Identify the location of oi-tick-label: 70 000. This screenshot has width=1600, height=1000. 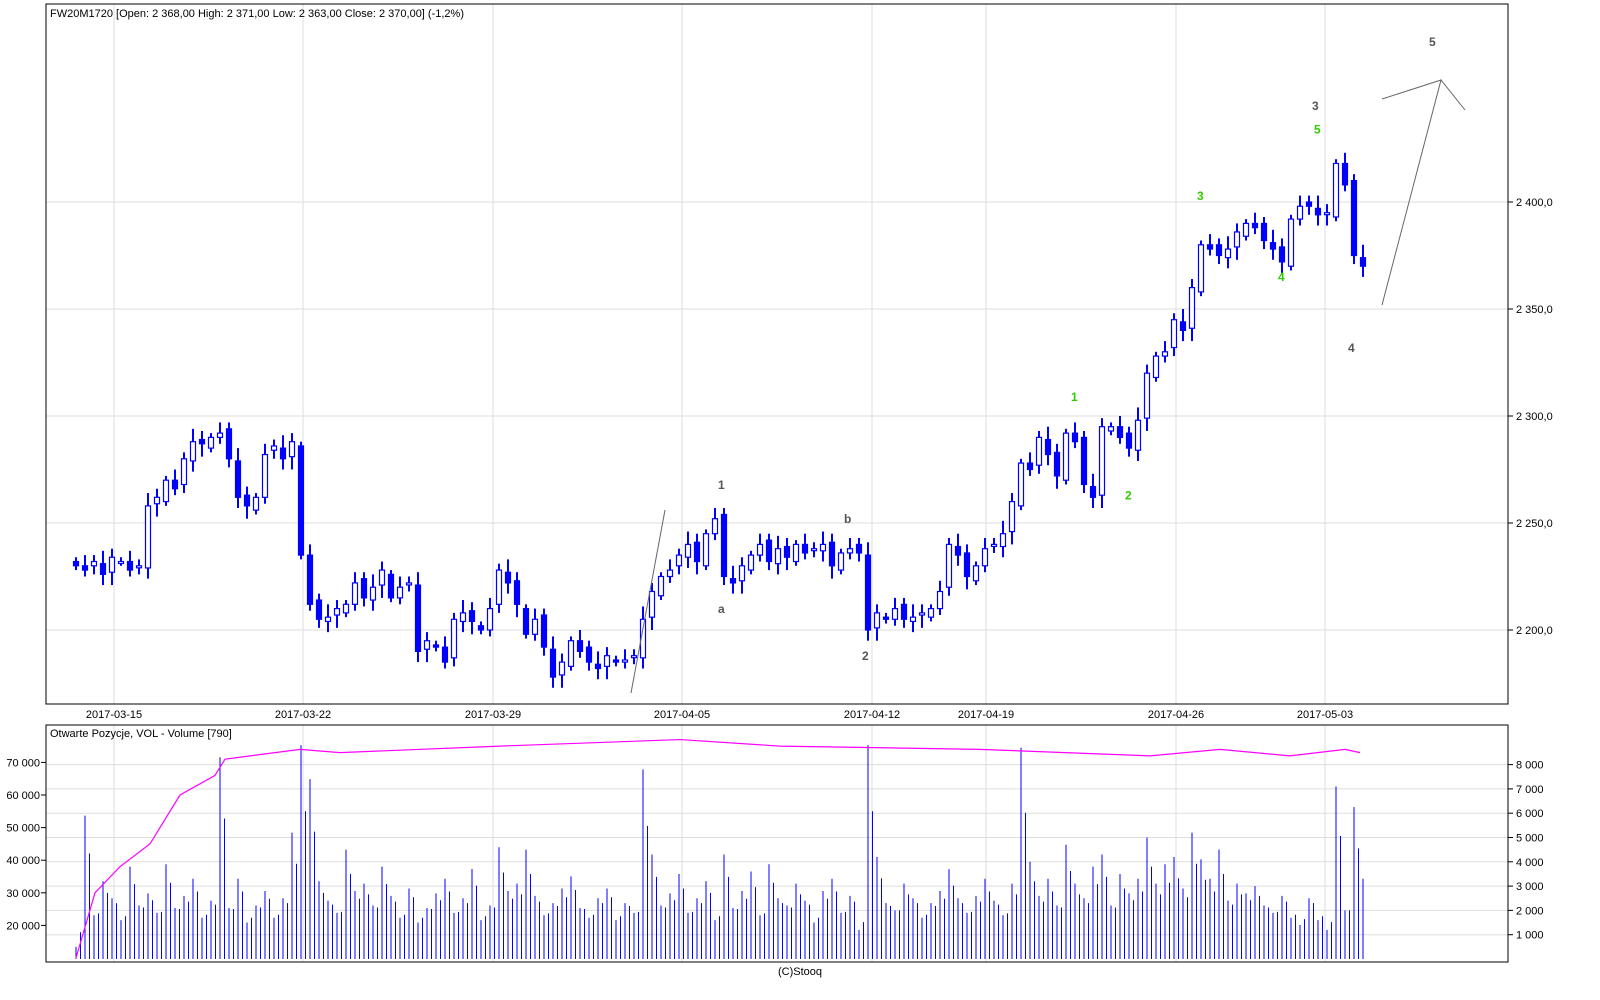
(23, 763).